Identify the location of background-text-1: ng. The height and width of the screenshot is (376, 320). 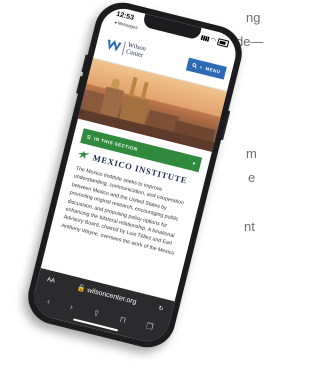
(253, 17).